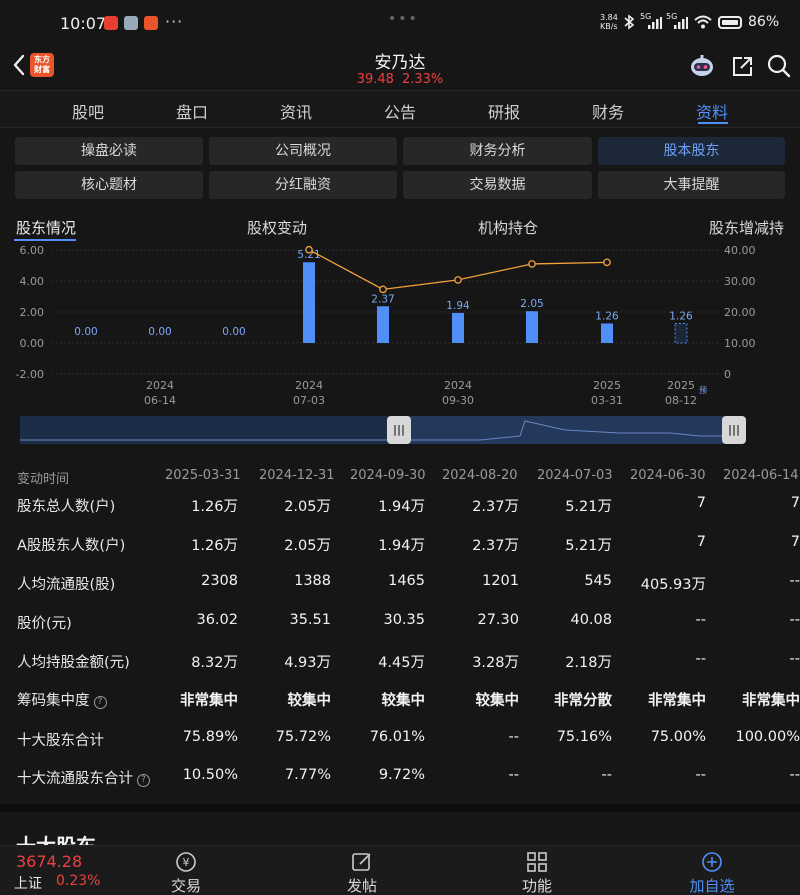 The image size is (800, 895). Describe the element at coordinates (397, 737) in the screenshot. I see `table-cell: 76.01%` at that location.